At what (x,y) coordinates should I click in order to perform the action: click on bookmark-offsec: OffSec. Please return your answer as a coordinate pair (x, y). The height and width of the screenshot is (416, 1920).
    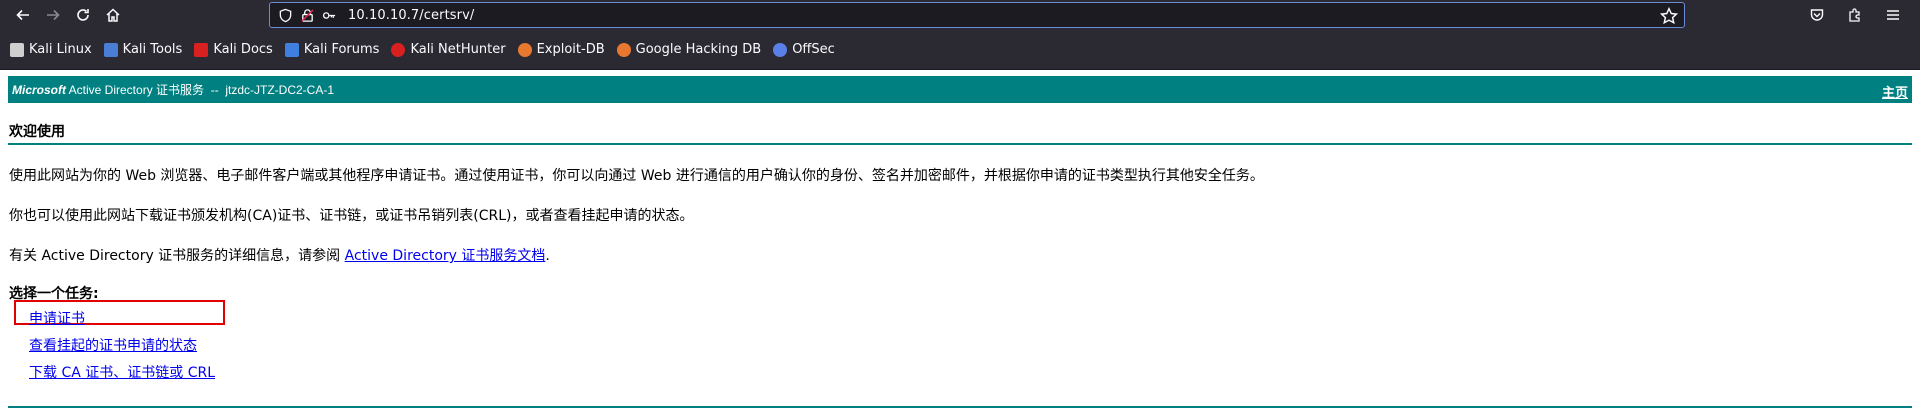
    Looking at the image, I should click on (804, 50).